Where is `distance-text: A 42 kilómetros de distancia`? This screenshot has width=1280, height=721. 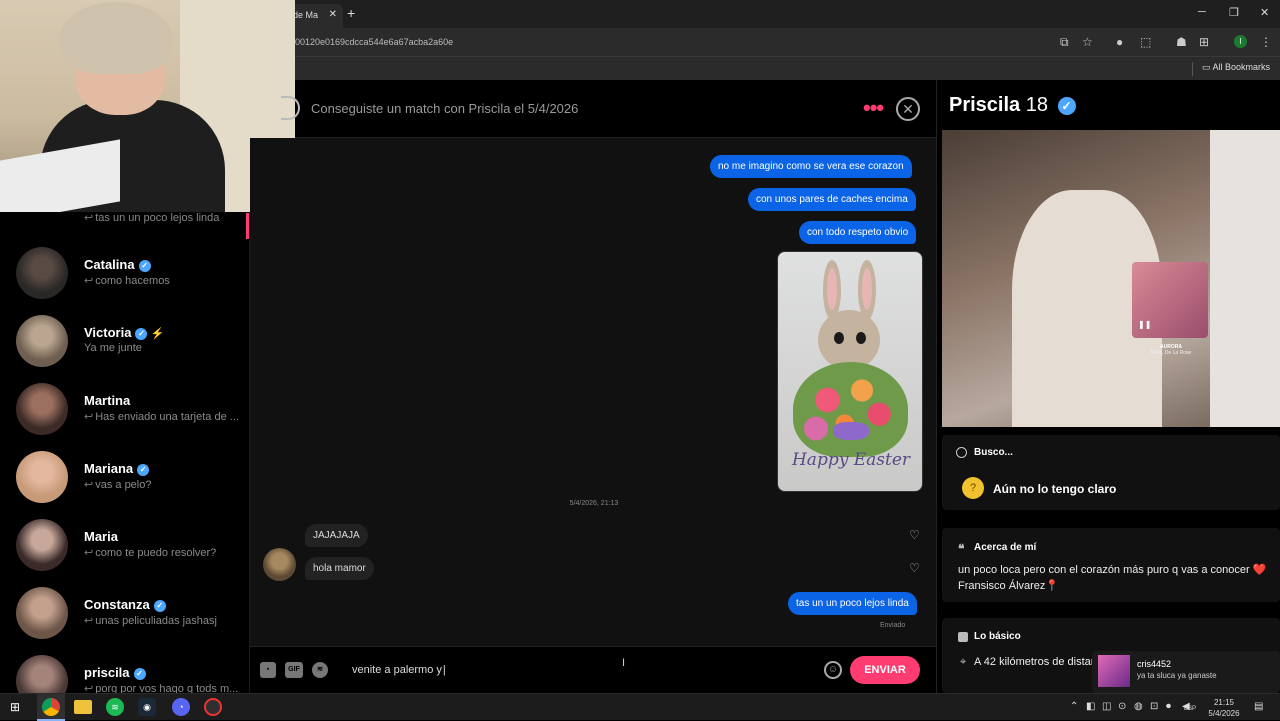
distance-text: A 42 kilómetros de distancia is located at coordinates (1042, 662).